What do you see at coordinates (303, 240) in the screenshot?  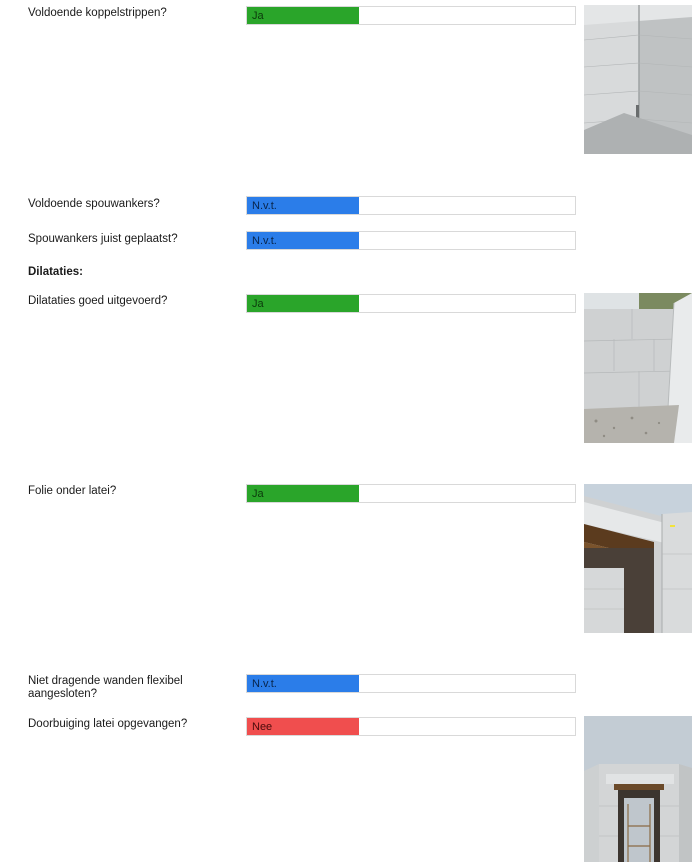 I see `answer-label-spouwankers-geplaatst: N.v.t.` at bounding box center [303, 240].